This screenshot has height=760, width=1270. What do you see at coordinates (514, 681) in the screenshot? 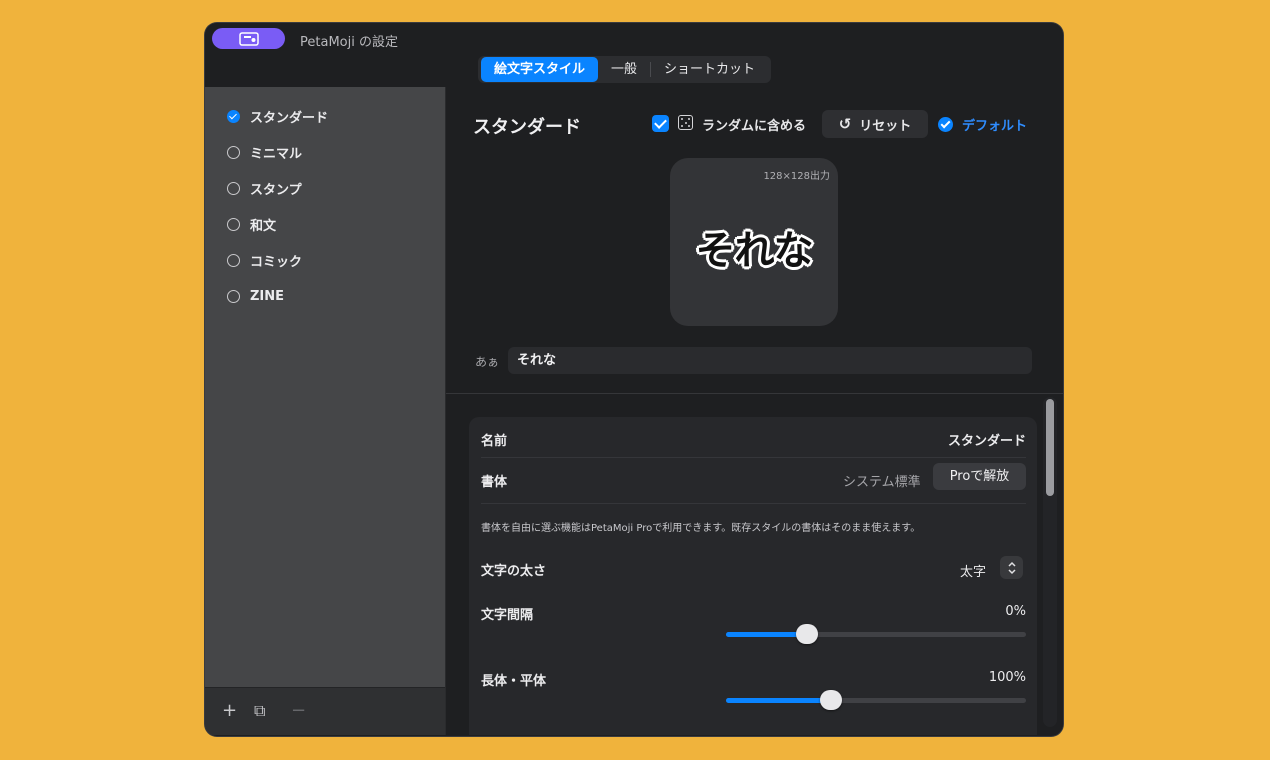
I see `aspect-label: 長体・平体` at bounding box center [514, 681].